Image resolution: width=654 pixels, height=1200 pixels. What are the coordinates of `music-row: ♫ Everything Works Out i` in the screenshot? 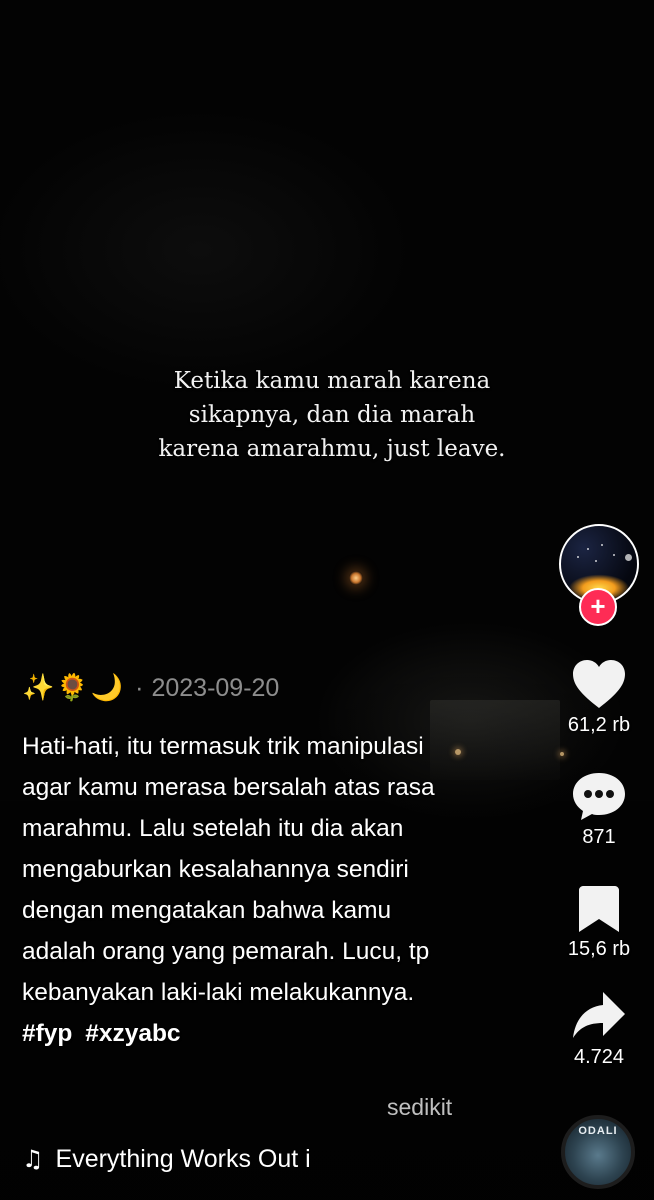 It's located at (187, 1159).